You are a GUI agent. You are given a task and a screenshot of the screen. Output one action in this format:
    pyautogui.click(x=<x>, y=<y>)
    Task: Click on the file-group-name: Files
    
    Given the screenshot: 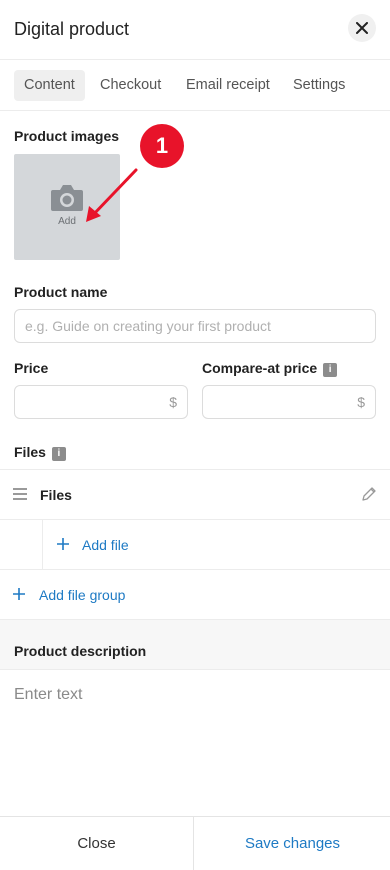 What is the action you would take?
    pyautogui.click(x=56, y=495)
    